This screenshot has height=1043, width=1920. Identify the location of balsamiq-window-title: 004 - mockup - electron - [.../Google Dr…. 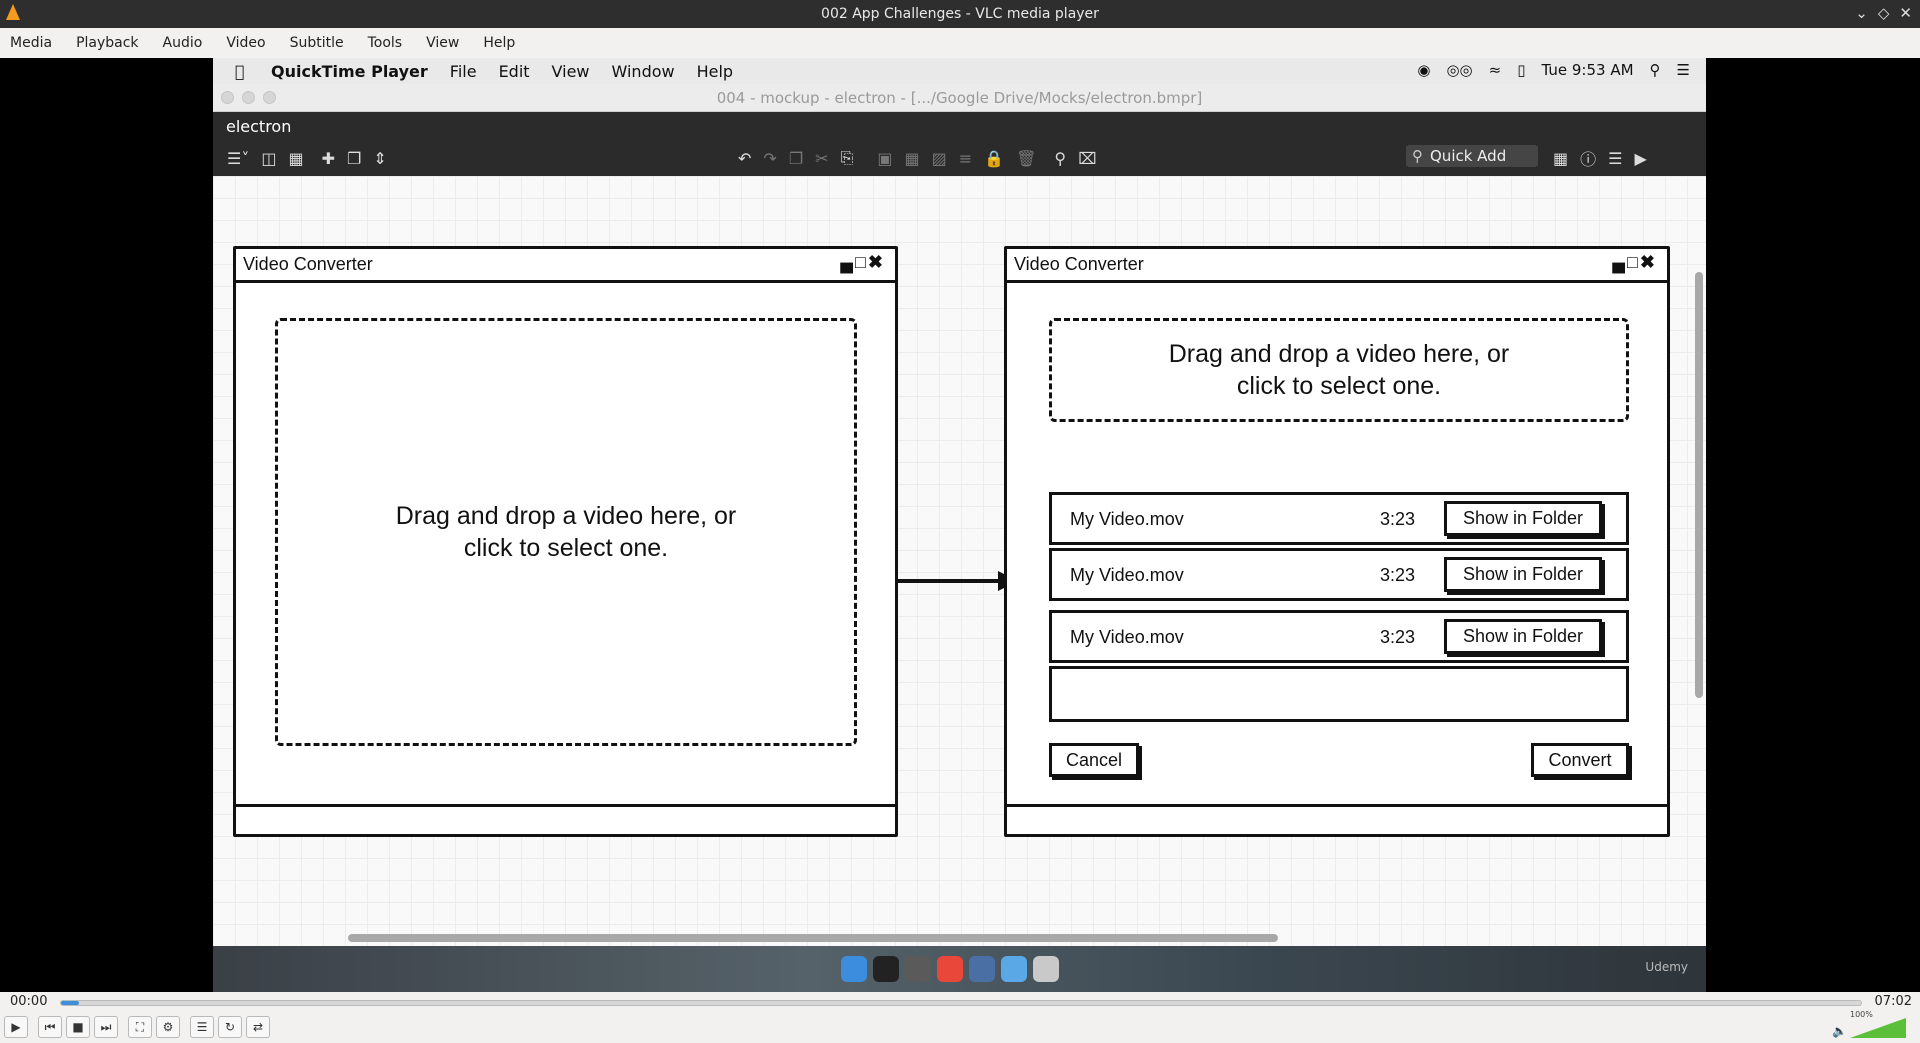
(959, 98).